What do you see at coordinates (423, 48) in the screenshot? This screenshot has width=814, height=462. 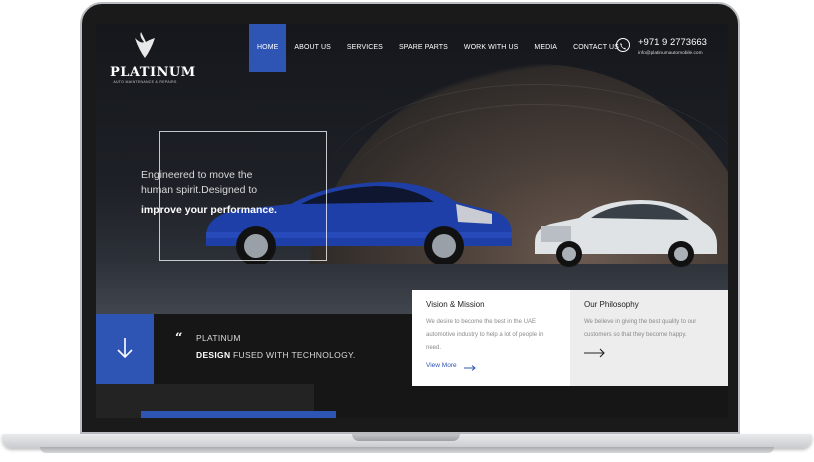 I see `nav-spare-parts: SPARE PARTS` at bounding box center [423, 48].